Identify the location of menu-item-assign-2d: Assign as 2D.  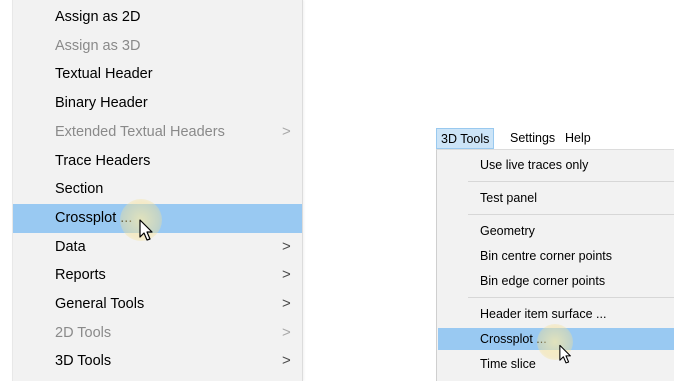
(157, 17).